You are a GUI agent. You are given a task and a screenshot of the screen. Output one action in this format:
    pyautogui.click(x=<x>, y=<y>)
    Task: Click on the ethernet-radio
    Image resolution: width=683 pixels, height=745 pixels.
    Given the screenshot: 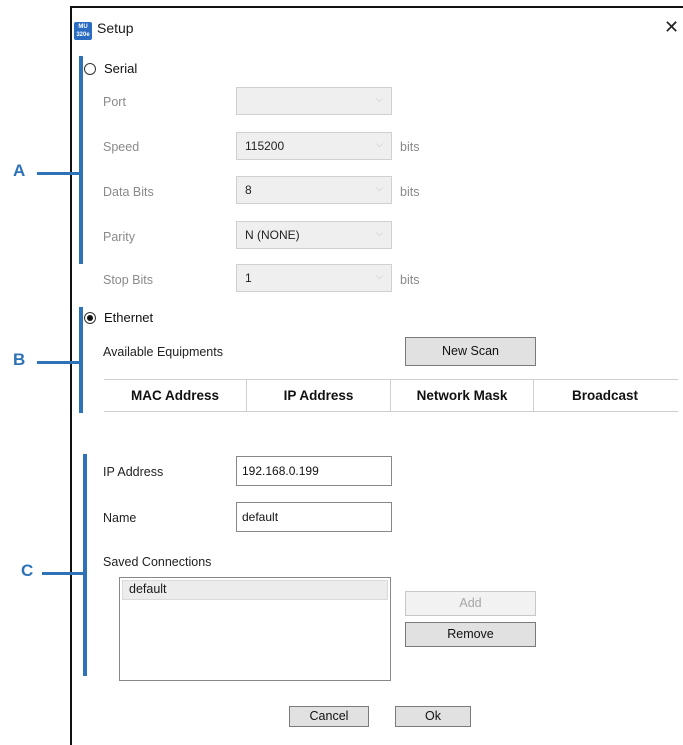 What is the action you would take?
    pyautogui.click(x=90, y=318)
    